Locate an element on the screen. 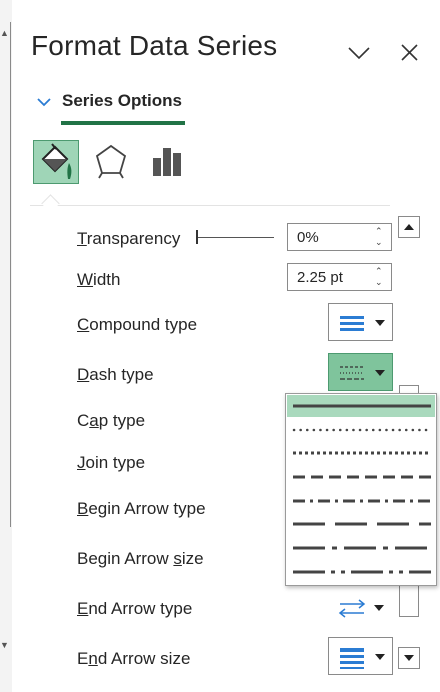 This screenshot has height=692, width=440. compound-lines-icon is located at coordinates (352, 323).